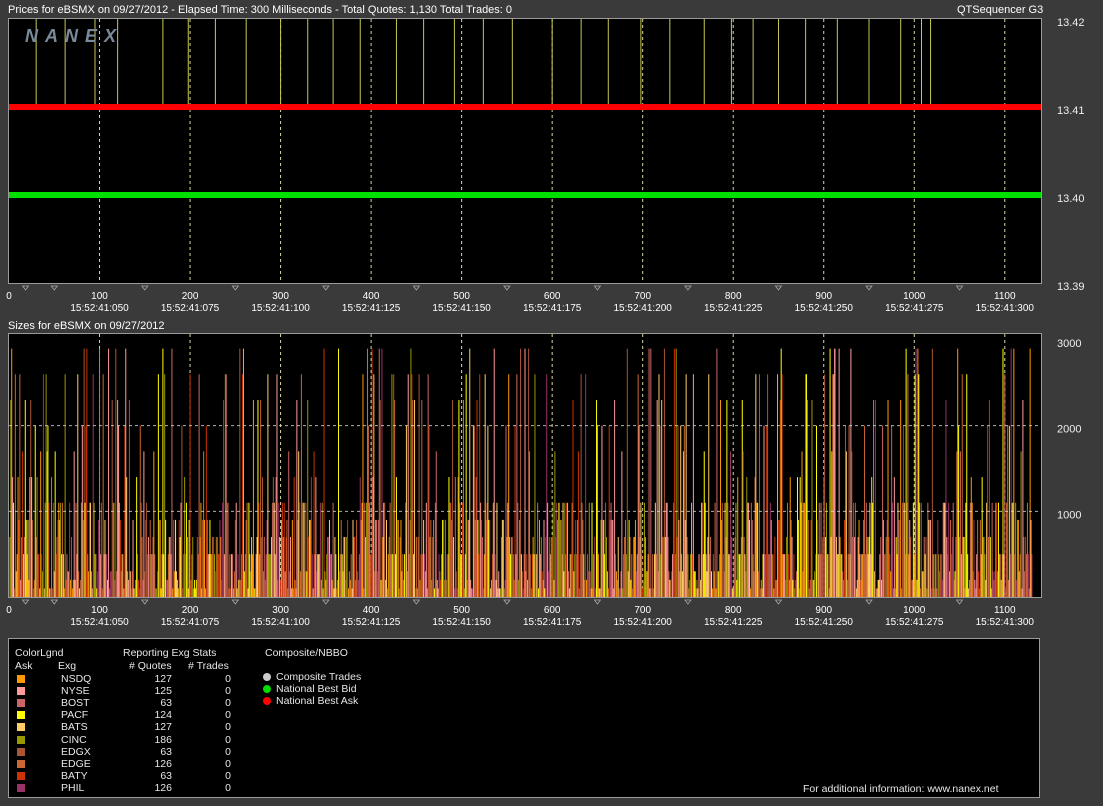 This screenshot has height=806, width=1103. What do you see at coordinates (166, 751) in the screenshot?
I see `legend-exchange-quotes: 63` at bounding box center [166, 751].